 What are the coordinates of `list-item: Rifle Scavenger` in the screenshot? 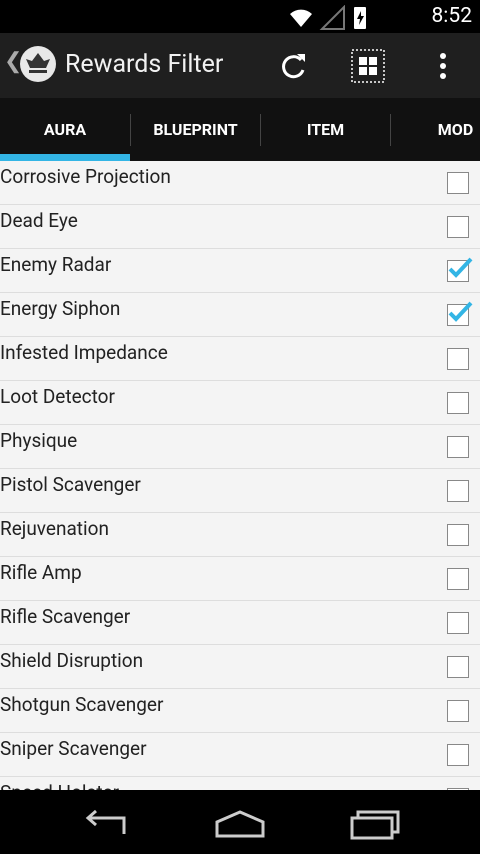 It's located at (240, 623).